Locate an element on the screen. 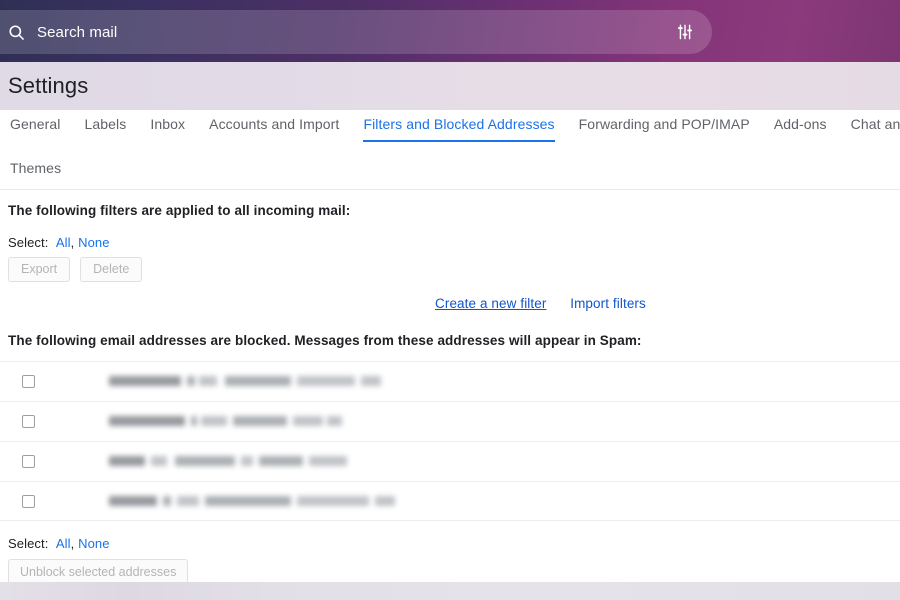 This screenshot has width=900, height=600. tab-forwarding-and-pop-imap: Forwarding and POP/IMAP is located at coordinates (664, 126).